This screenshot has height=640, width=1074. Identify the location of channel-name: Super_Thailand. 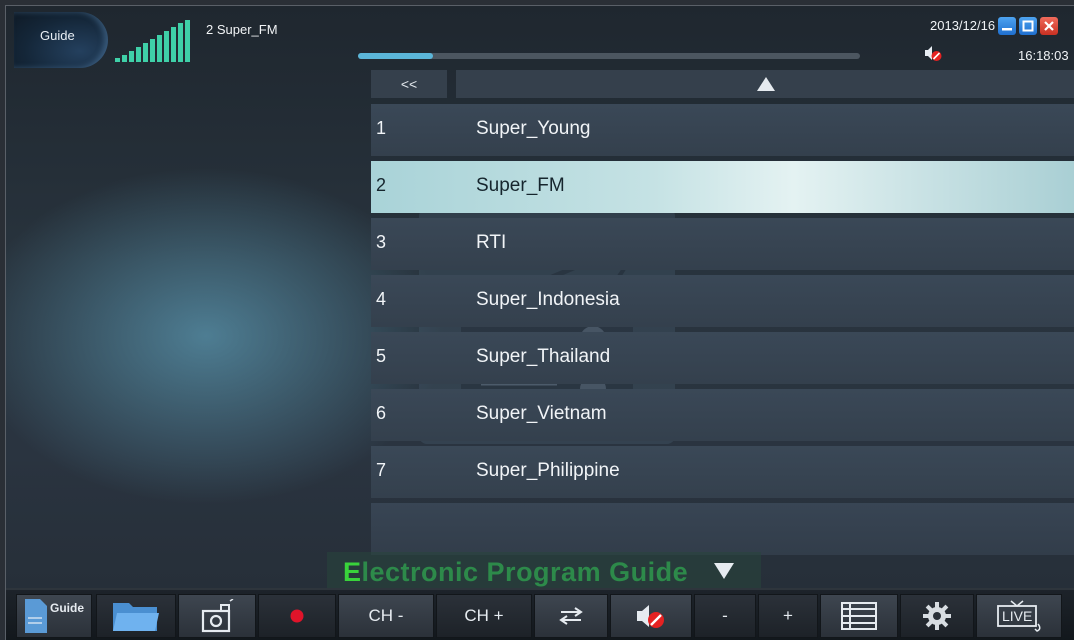
(543, 356).